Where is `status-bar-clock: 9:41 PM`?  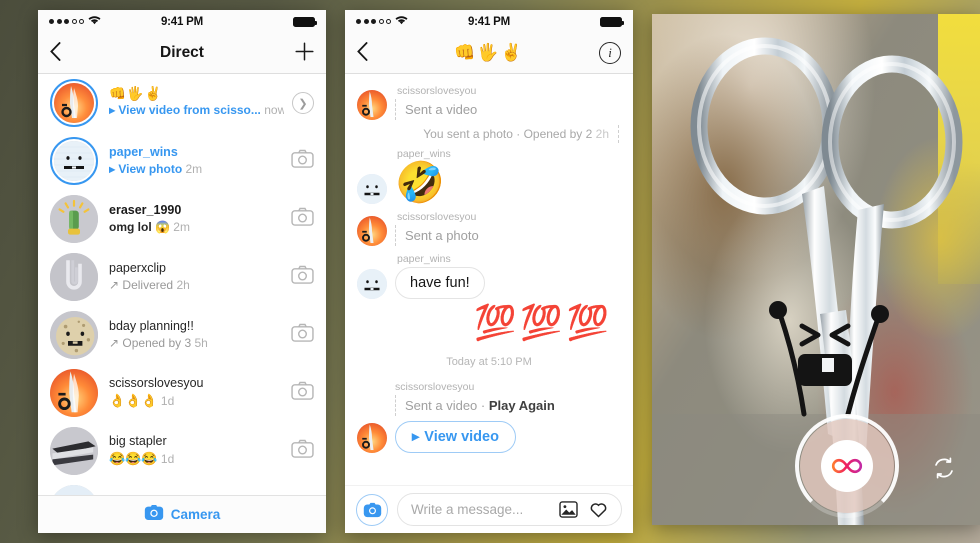
status-bar-clock: 9:41 PM is located at coordinates (182, 21).